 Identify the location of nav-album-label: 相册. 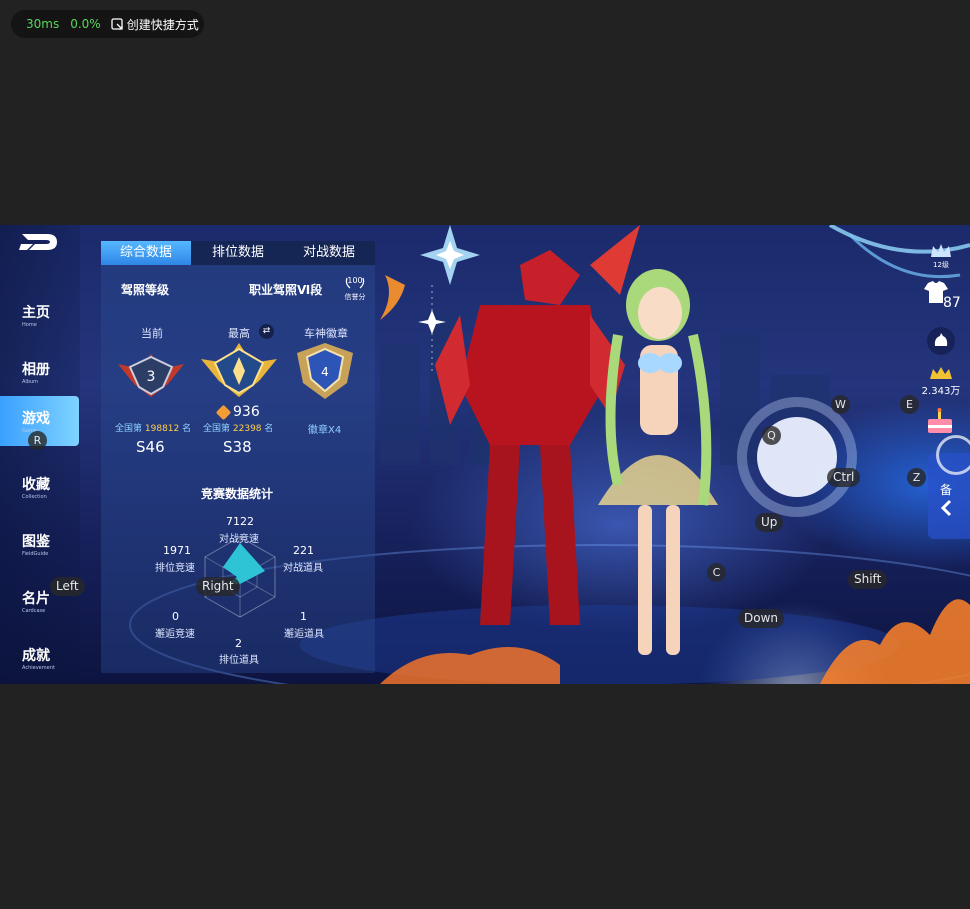
(36, 370).